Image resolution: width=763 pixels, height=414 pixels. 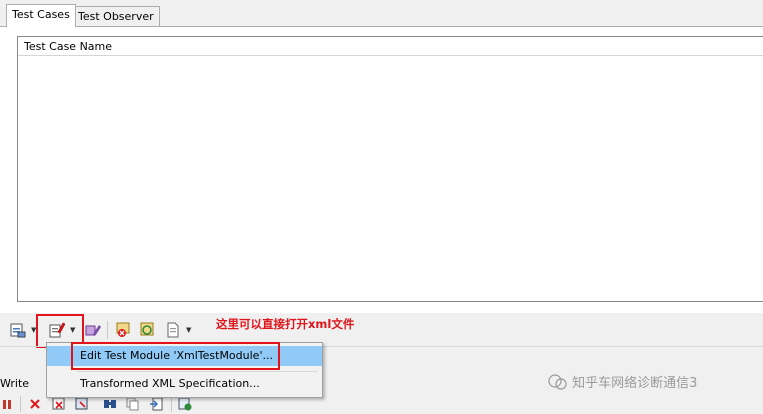 What do you see at coordinates (7, 404) in the screenshot?
I see `pause-icon` at bounding box center [7, 404].